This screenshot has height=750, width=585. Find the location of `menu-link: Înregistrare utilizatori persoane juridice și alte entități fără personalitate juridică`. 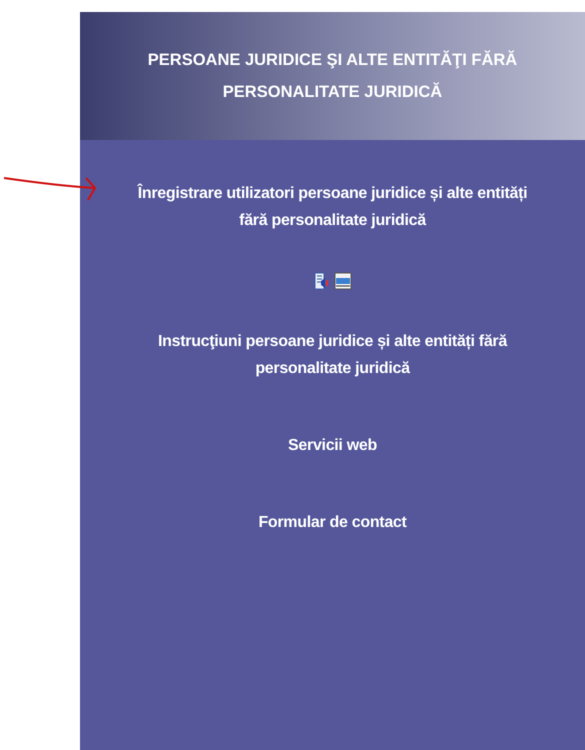

menu-link: Înregistrare utilizatori persoane juridice și alte entități fără personalitate juridică is located at coordinates (332, 207).